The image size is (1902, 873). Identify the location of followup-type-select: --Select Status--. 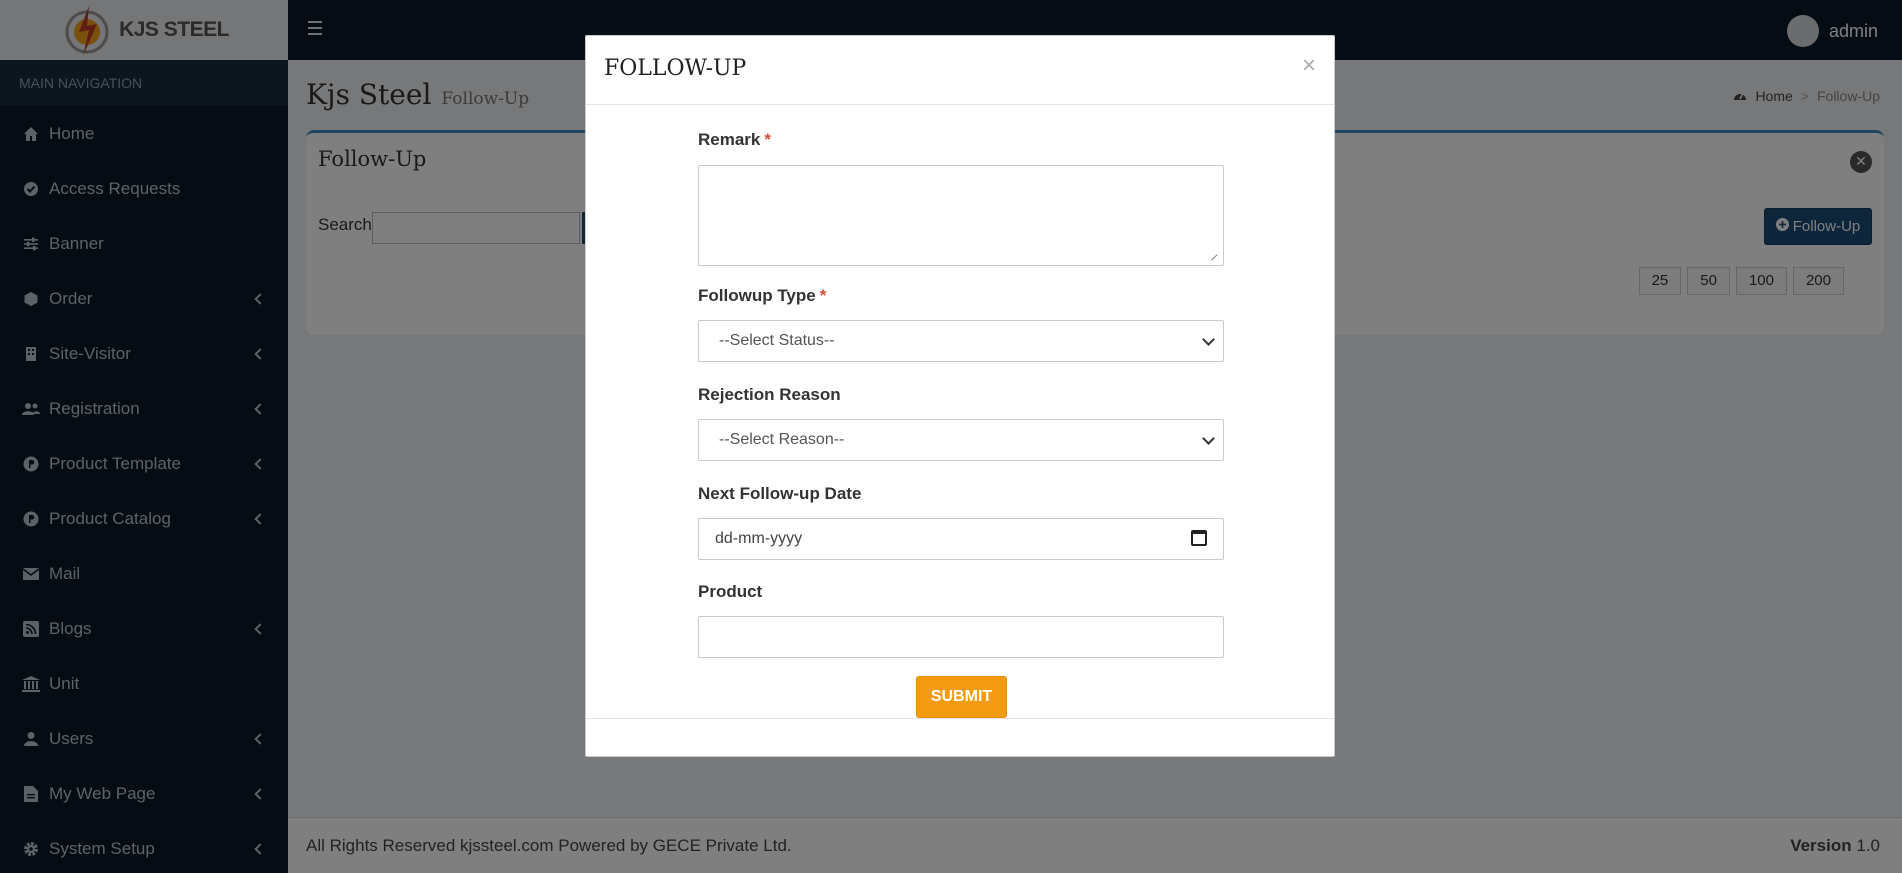
(961, 341).